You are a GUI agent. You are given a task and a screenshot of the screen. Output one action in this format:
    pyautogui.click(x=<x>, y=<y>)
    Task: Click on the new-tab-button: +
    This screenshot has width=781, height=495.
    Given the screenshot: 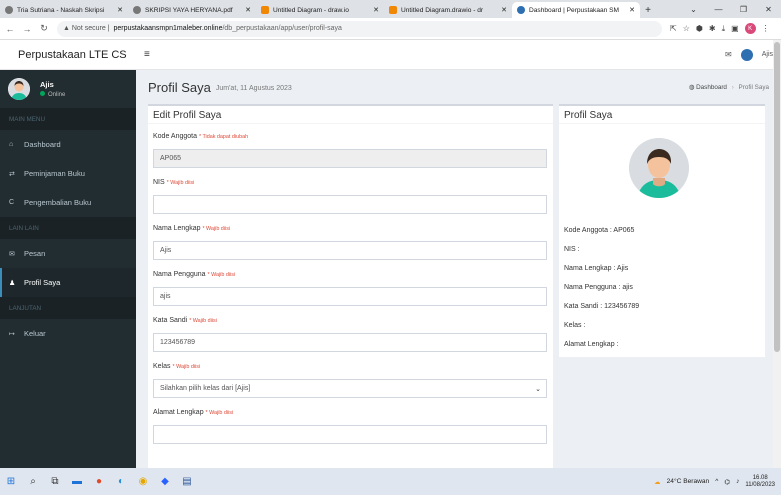 What is the action you would take?
    pyautogui.click(x=648, y=10)
    